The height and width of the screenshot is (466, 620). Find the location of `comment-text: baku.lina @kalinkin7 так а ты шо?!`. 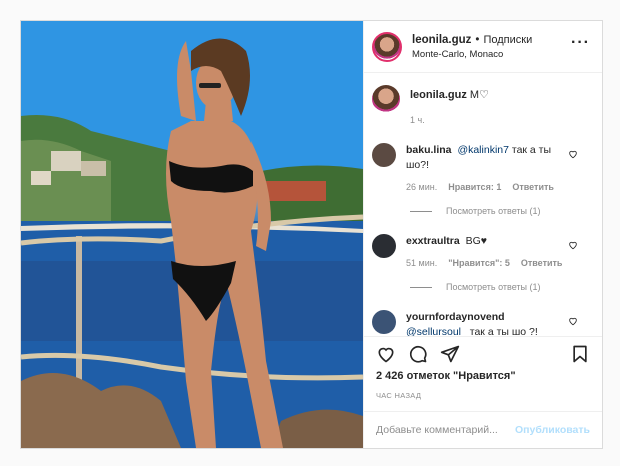

comment-text: baku.lina @kalinkin7 так а ты шо?! is located at coordinates (481, 158).